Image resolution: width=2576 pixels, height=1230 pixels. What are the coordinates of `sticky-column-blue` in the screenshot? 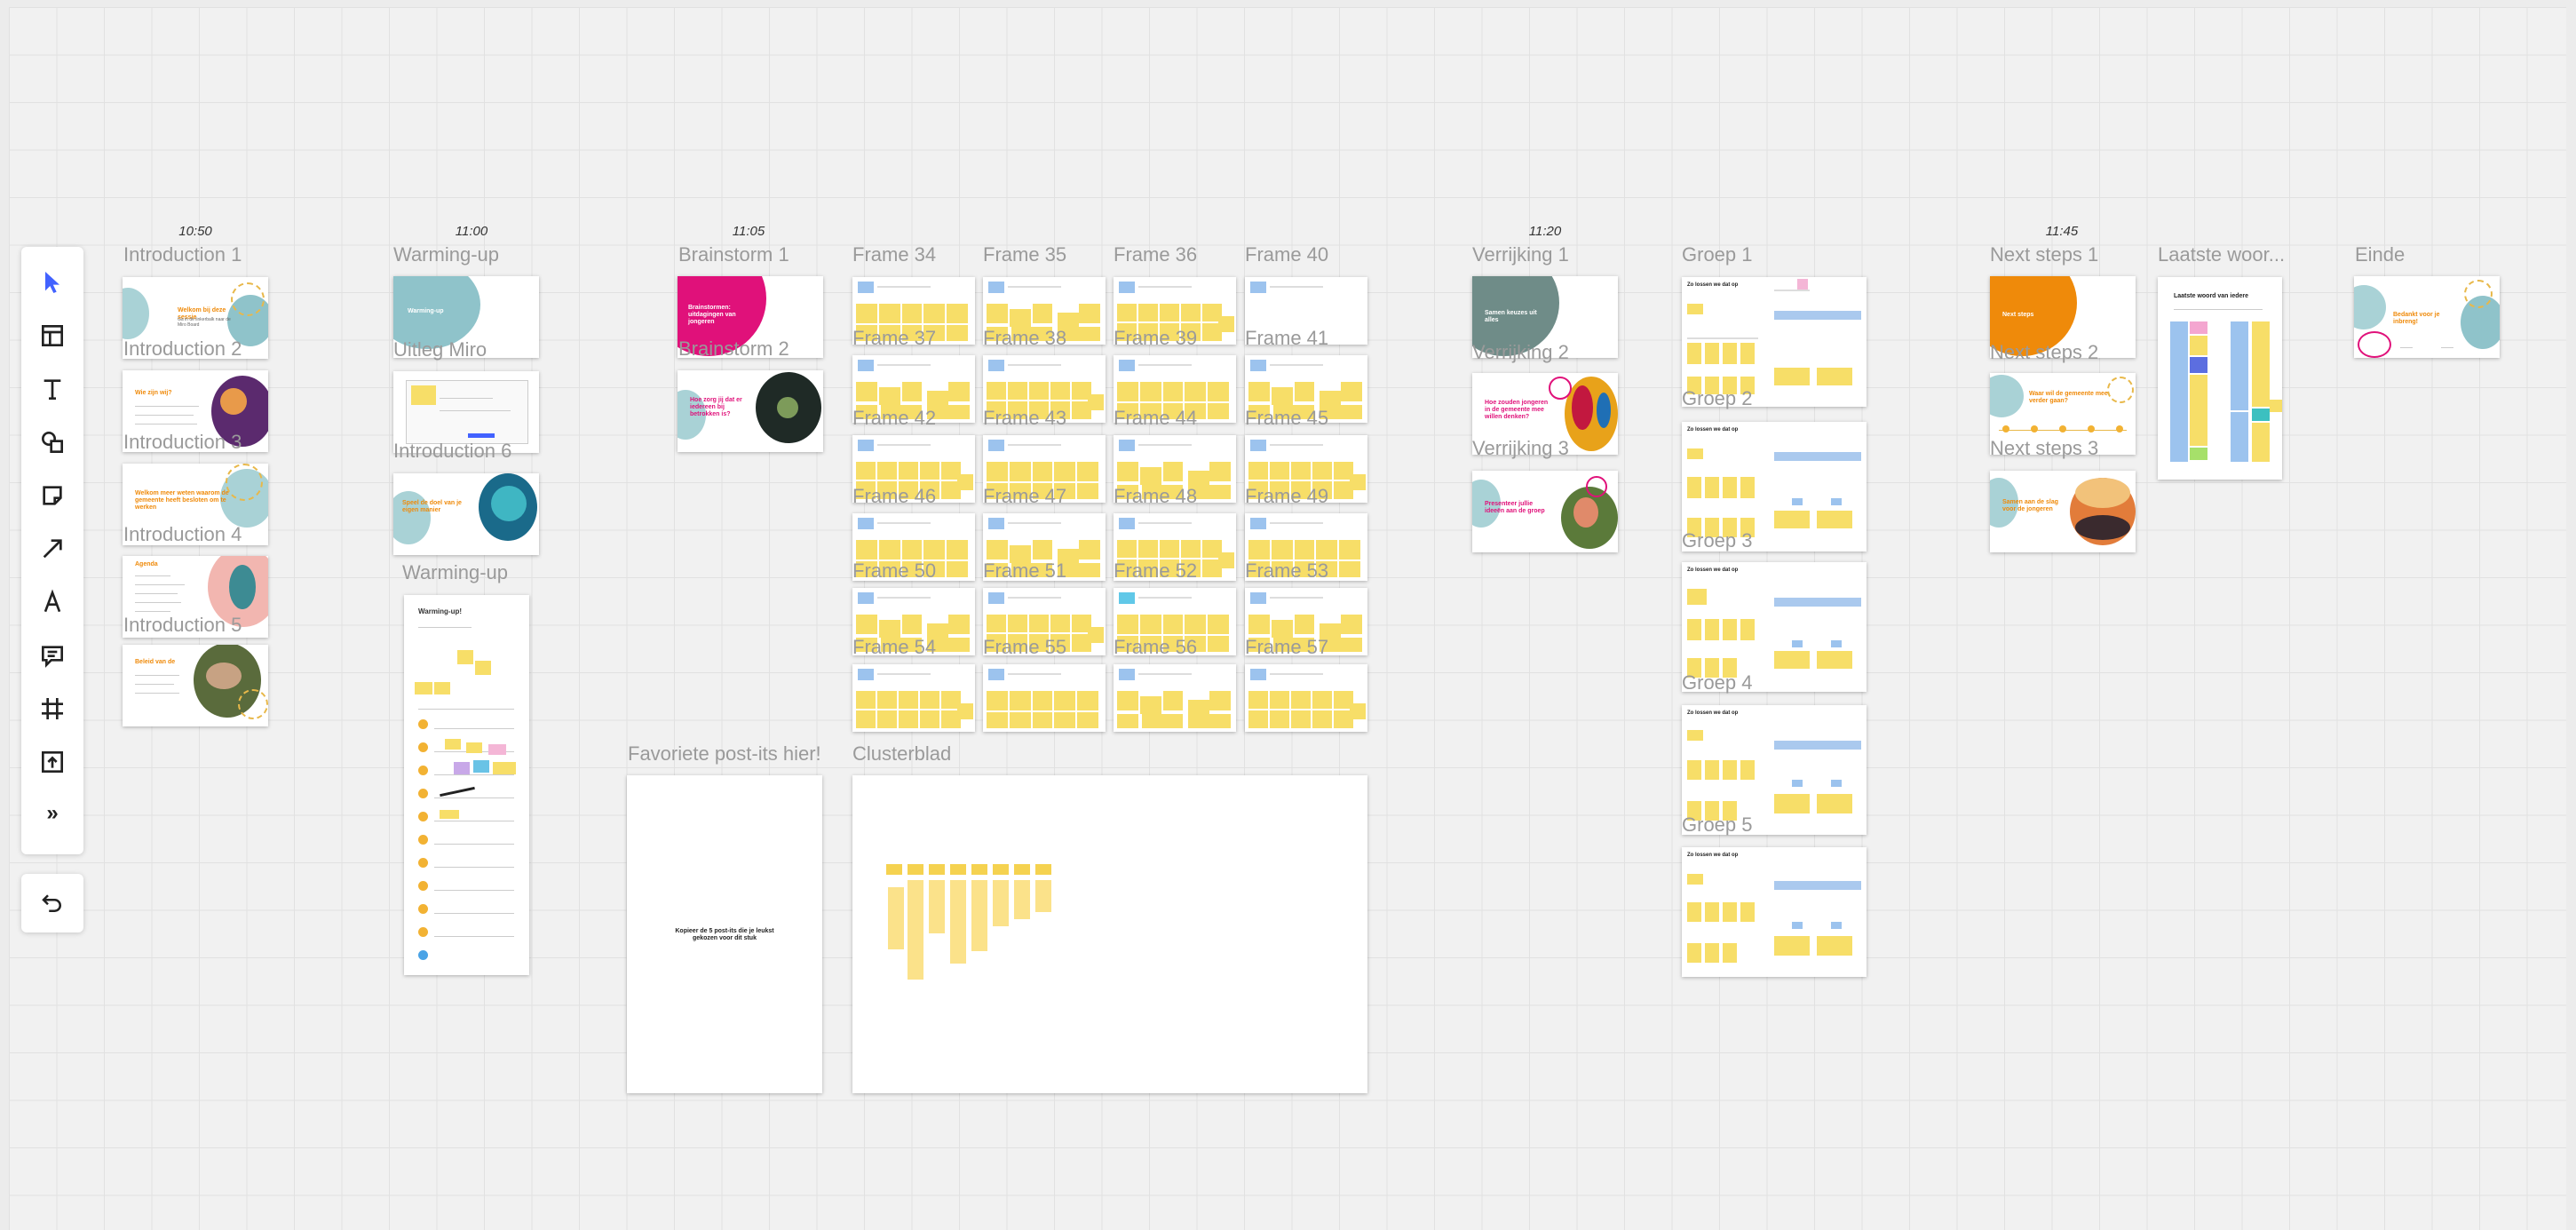 It's located at (2239, 365).